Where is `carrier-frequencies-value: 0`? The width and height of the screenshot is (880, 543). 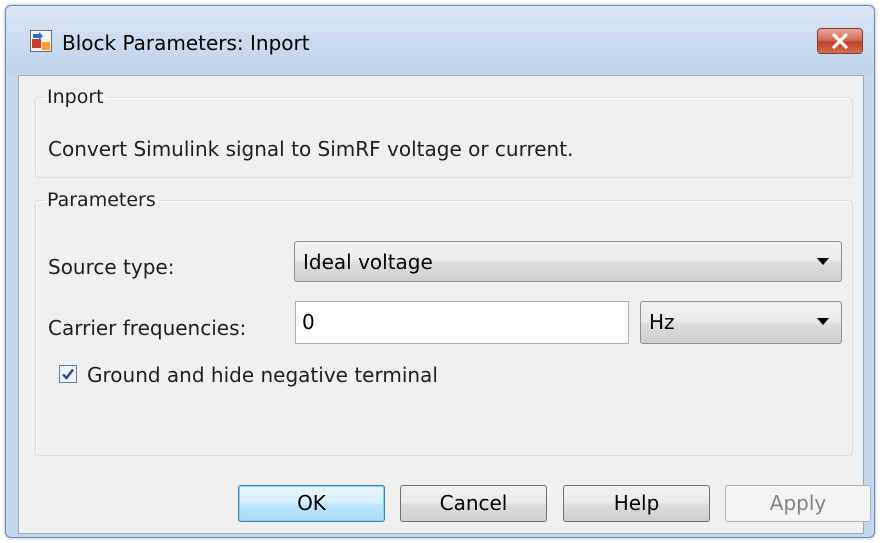 carrier-frequencies-value: 0 is located at coordinates (308, 322).